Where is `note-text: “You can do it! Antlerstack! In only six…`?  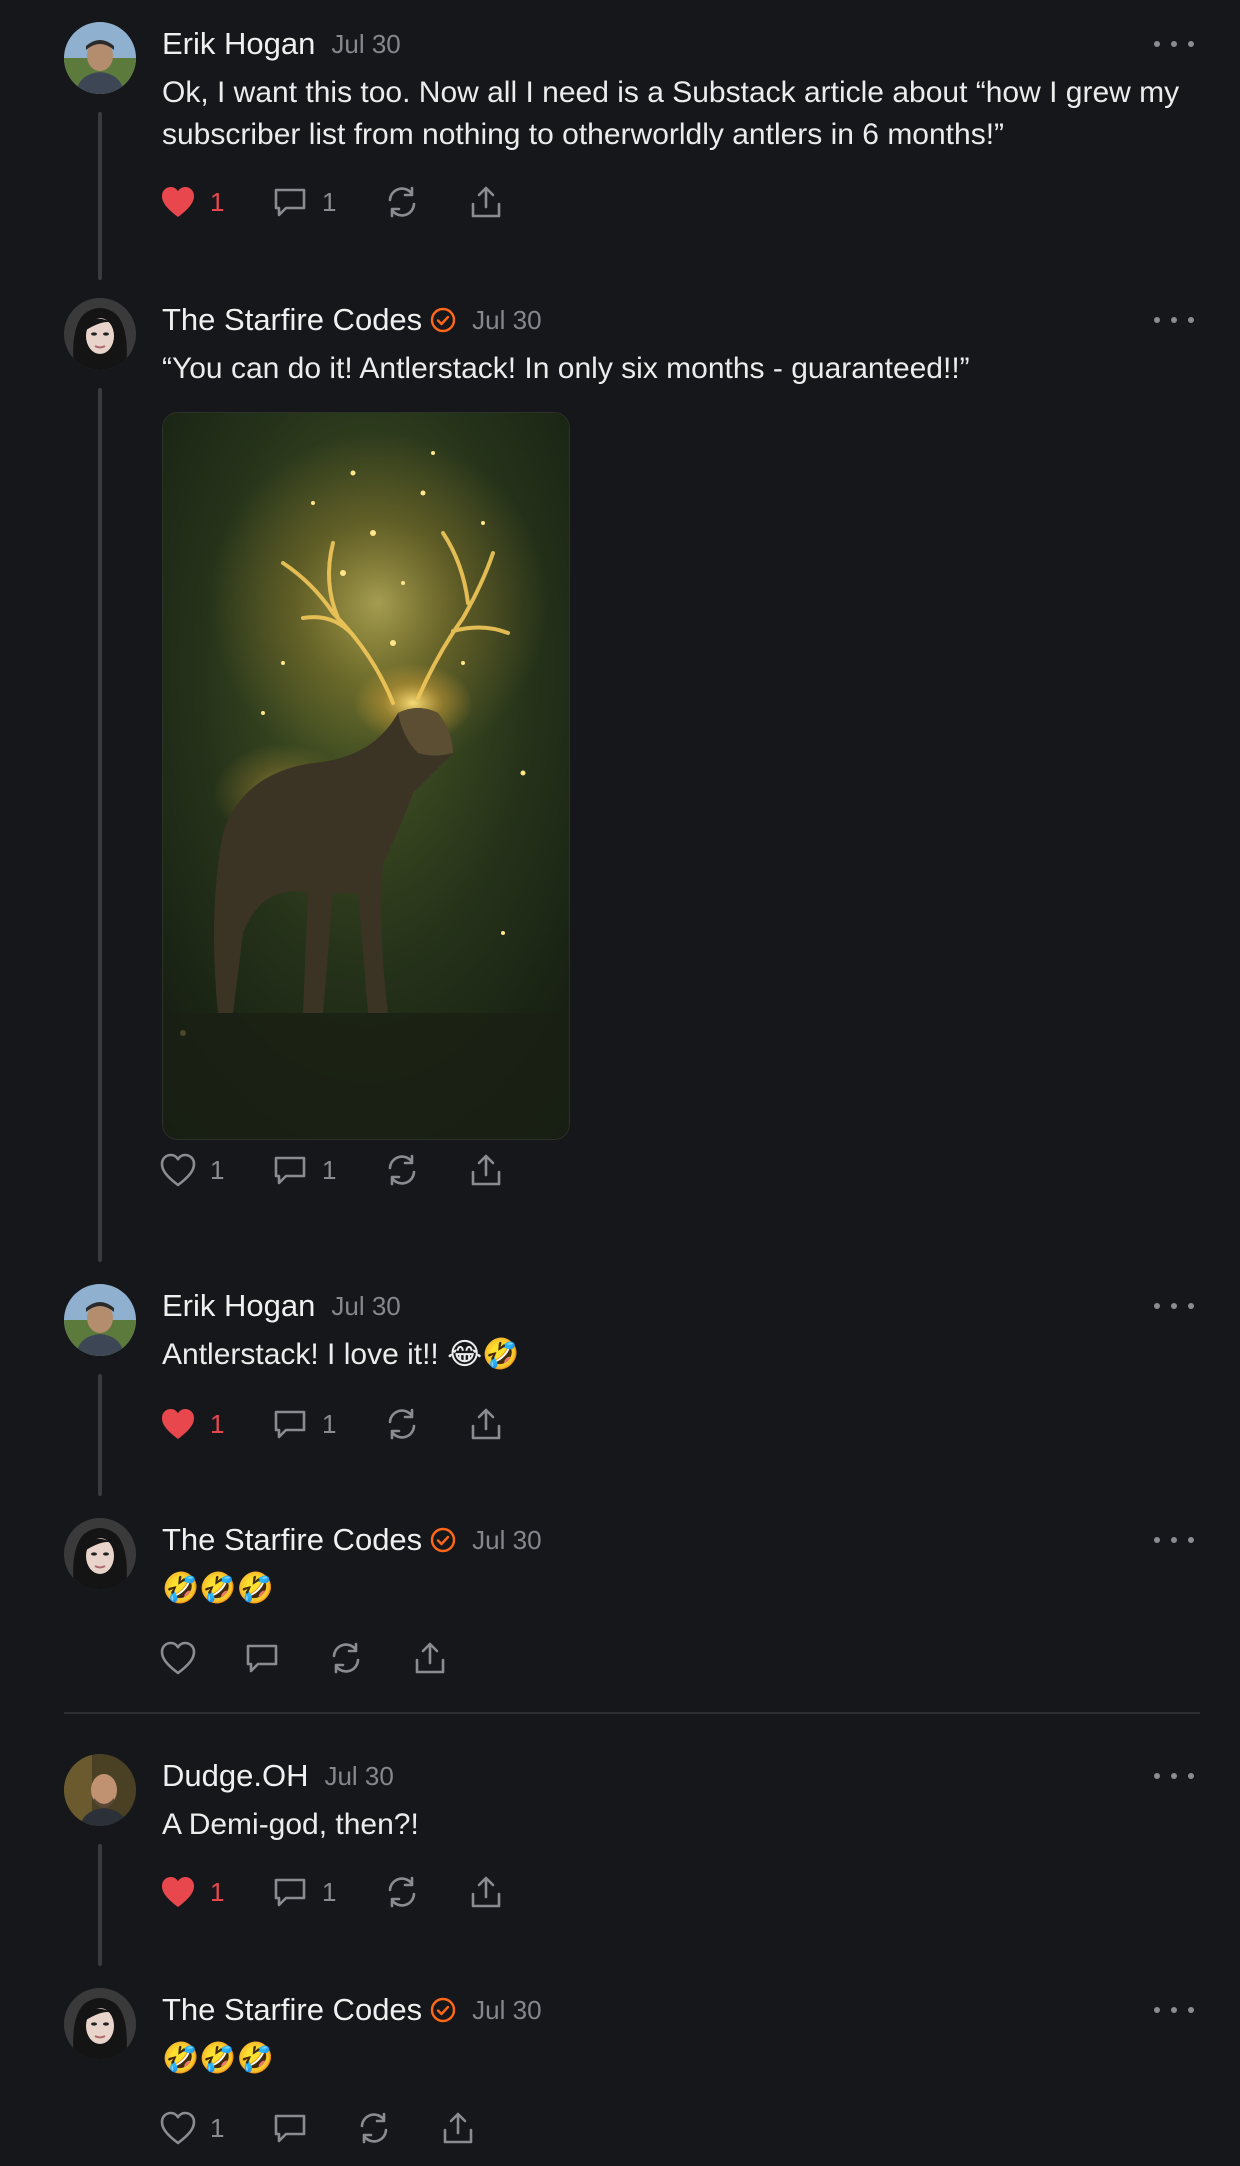 note-text: “You can do it! Antlerstack! In only six… is located at coordinates (566, 368).